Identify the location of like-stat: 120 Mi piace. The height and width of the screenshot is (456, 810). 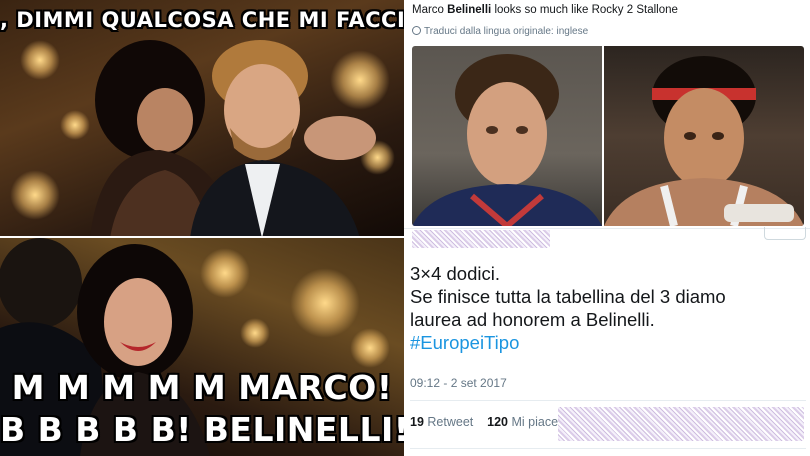
(522, 422).